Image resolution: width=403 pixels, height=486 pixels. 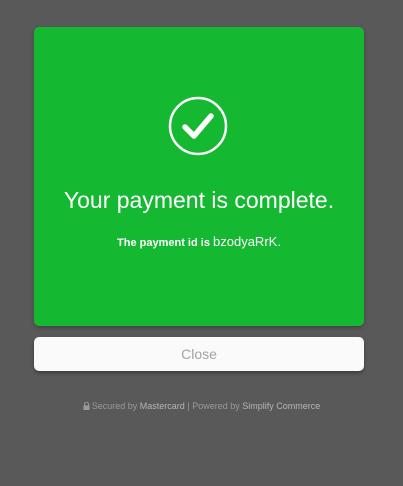 What do you see at coordinates (162, 406) in the screenshot?
I see `mastercard-link: Mastercard` at bounding box center [162, 406].